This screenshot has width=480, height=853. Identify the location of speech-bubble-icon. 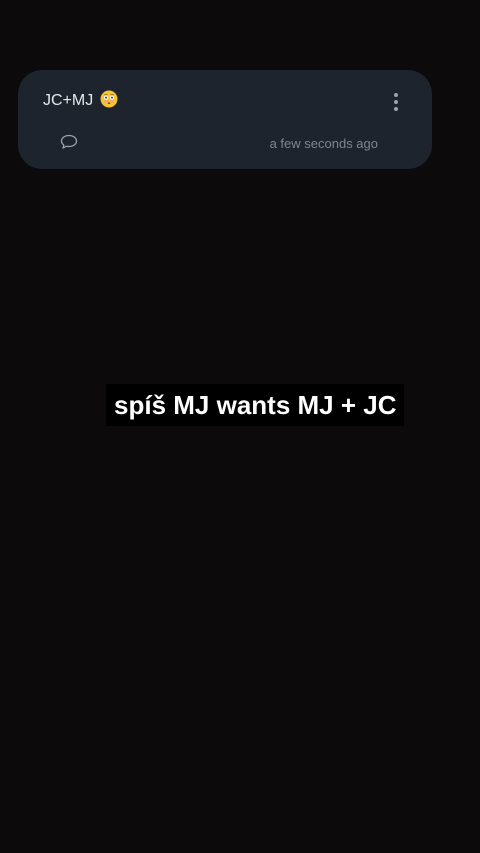
(69, 141).